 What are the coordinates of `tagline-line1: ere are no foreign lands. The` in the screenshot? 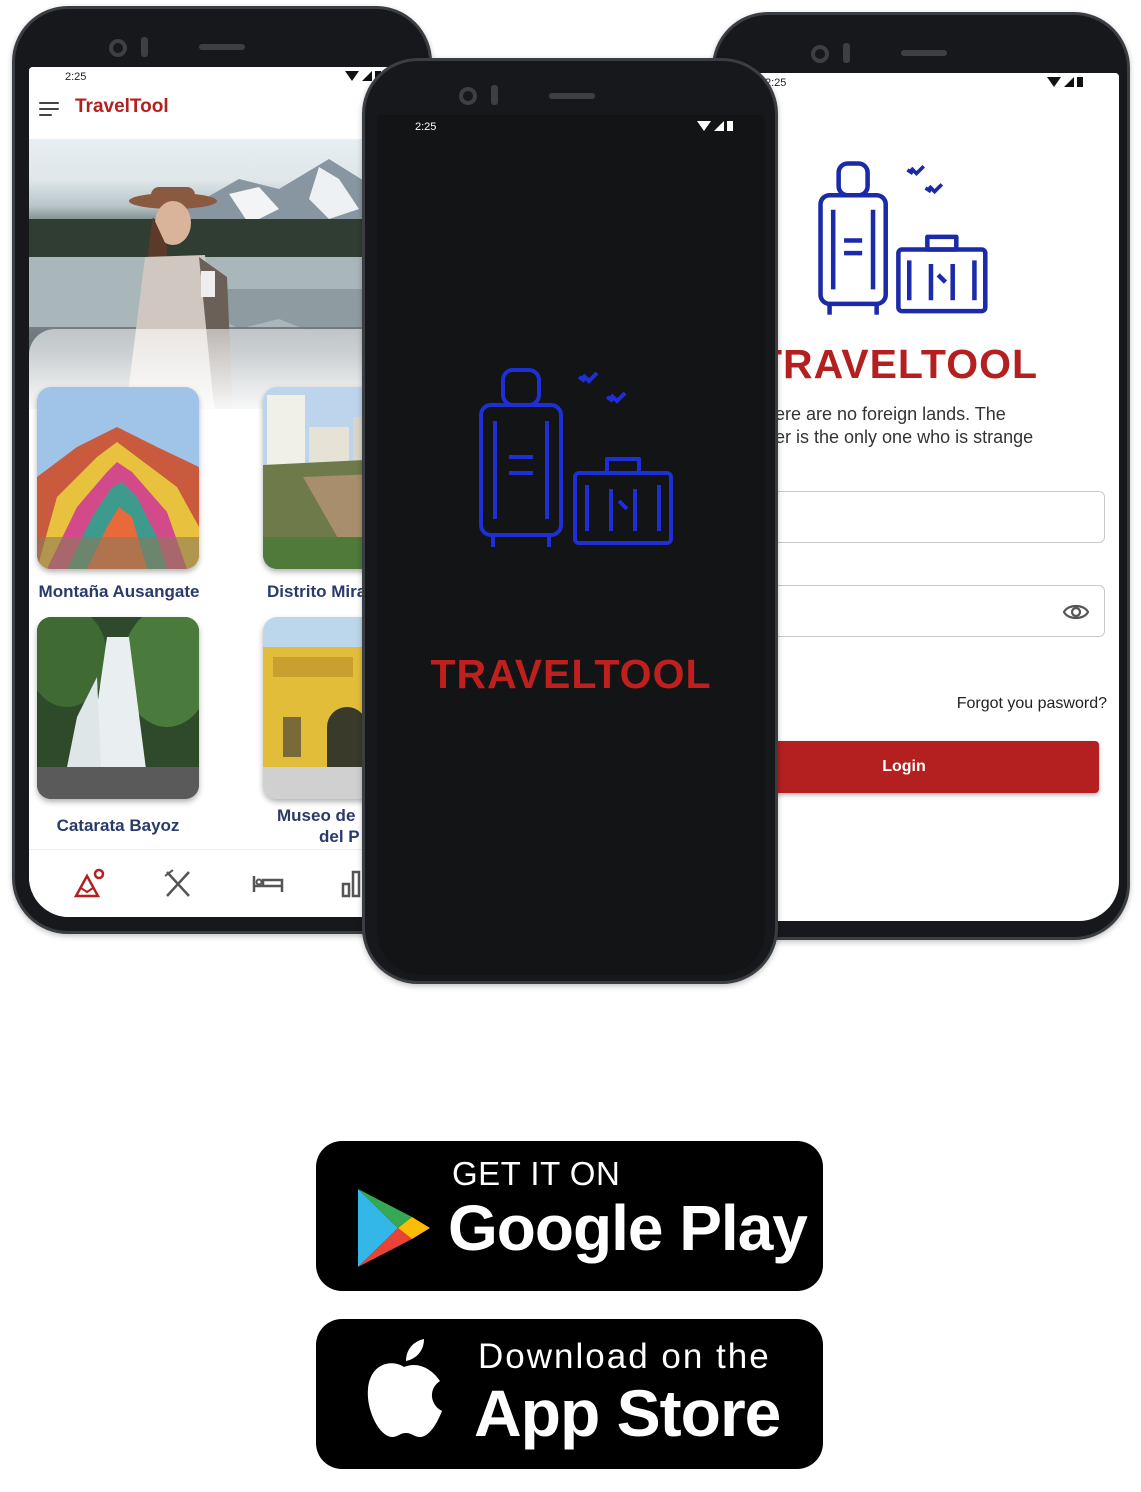 It's located at (890, 414).